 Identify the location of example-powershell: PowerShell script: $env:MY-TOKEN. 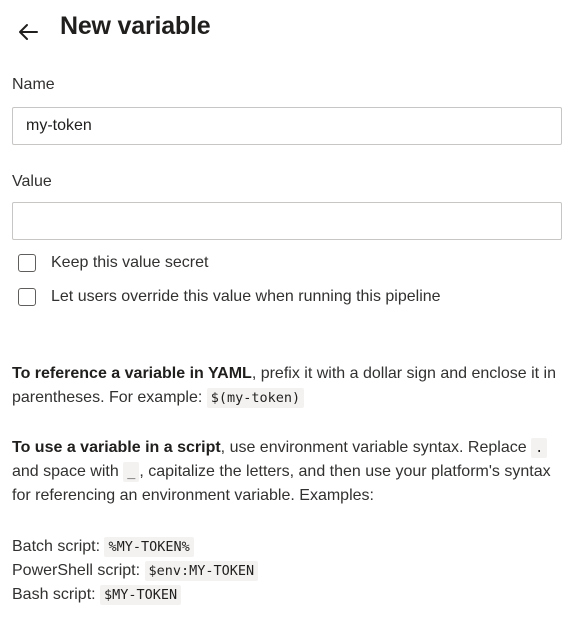
(288, 571).